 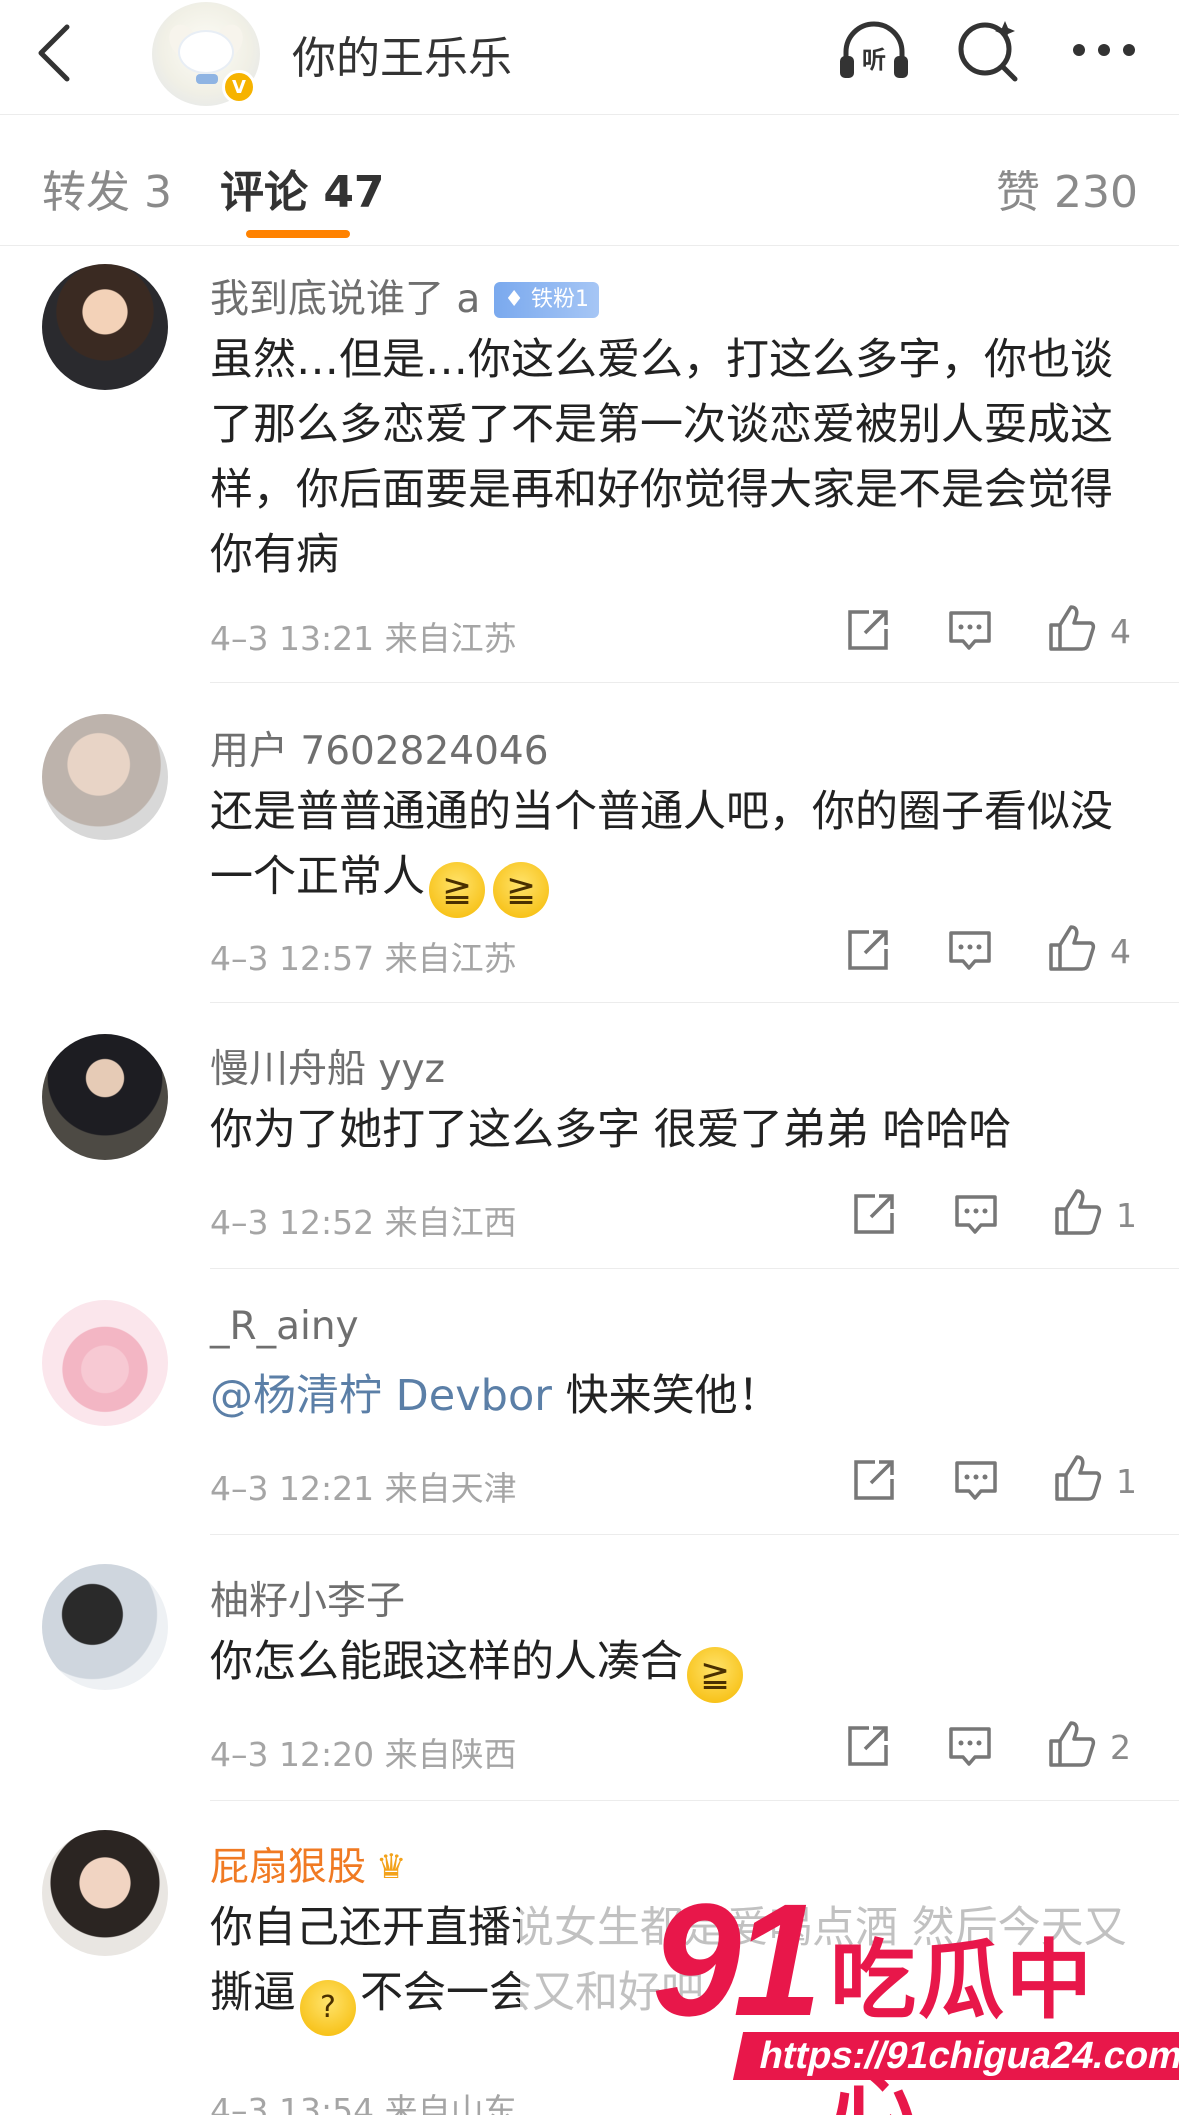 What do you see at coordinates (302, 188) in the screenshot?
I see `tab-comments: 评论 47` at bounding box center [302, 188].